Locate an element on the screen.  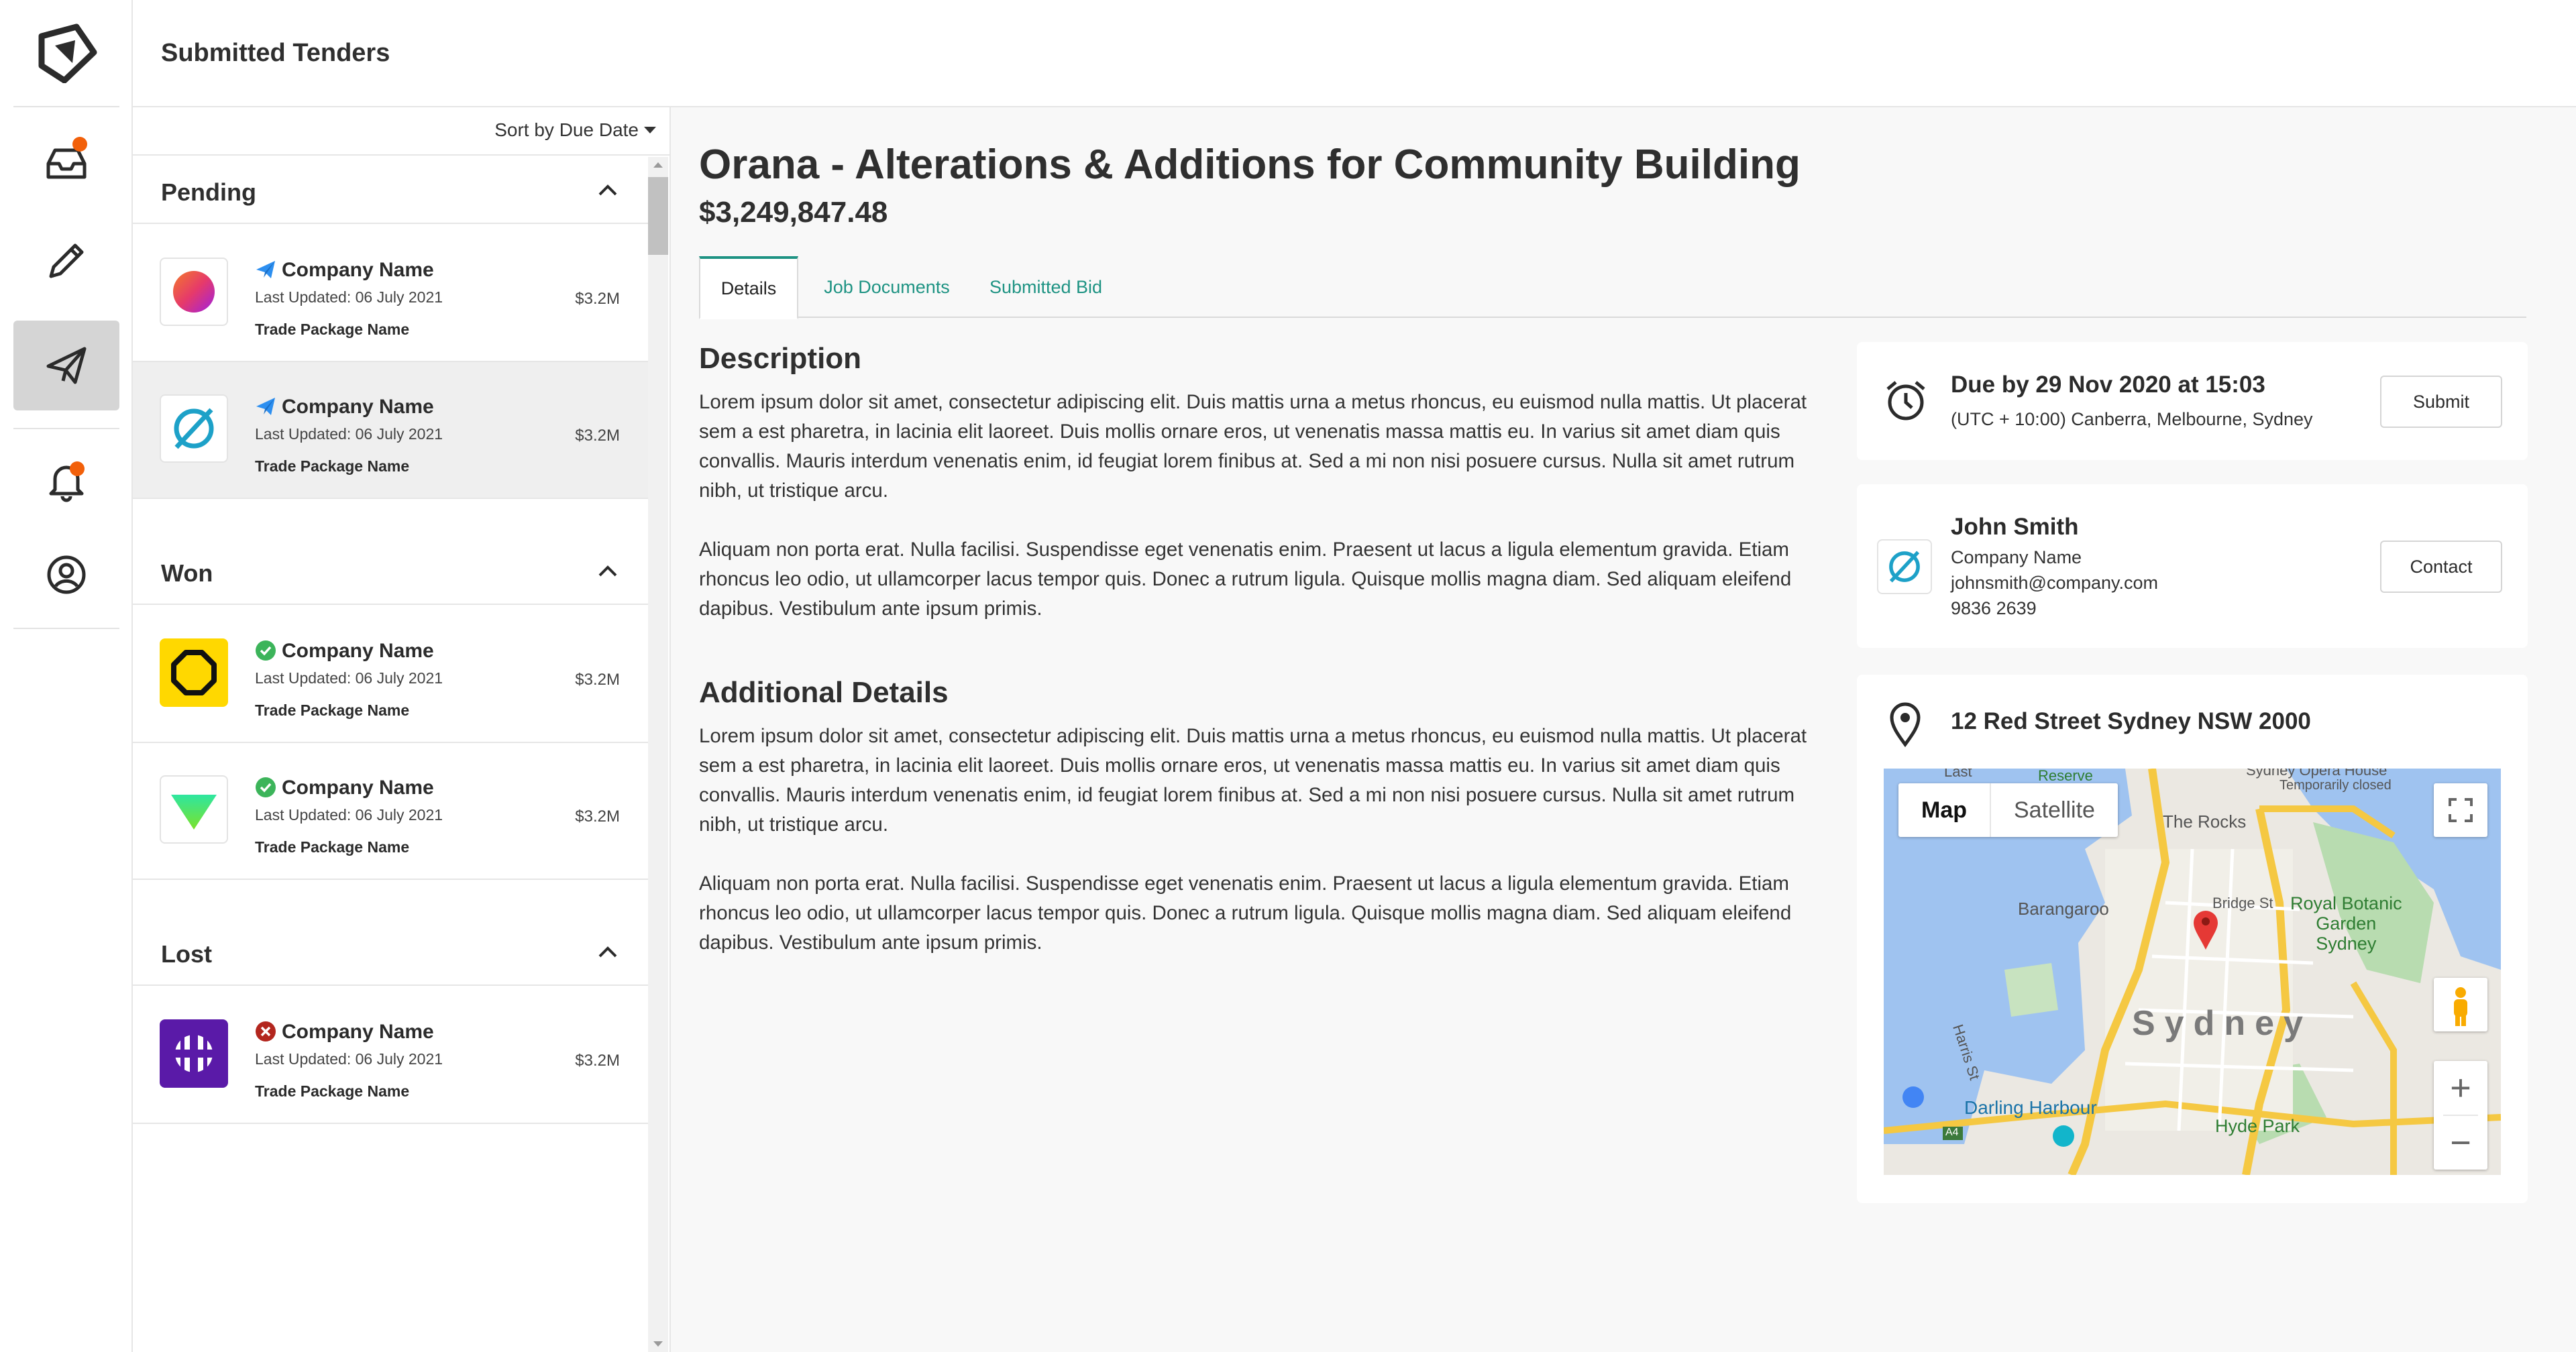
nav-inbox is located at coordinates (66, 163).